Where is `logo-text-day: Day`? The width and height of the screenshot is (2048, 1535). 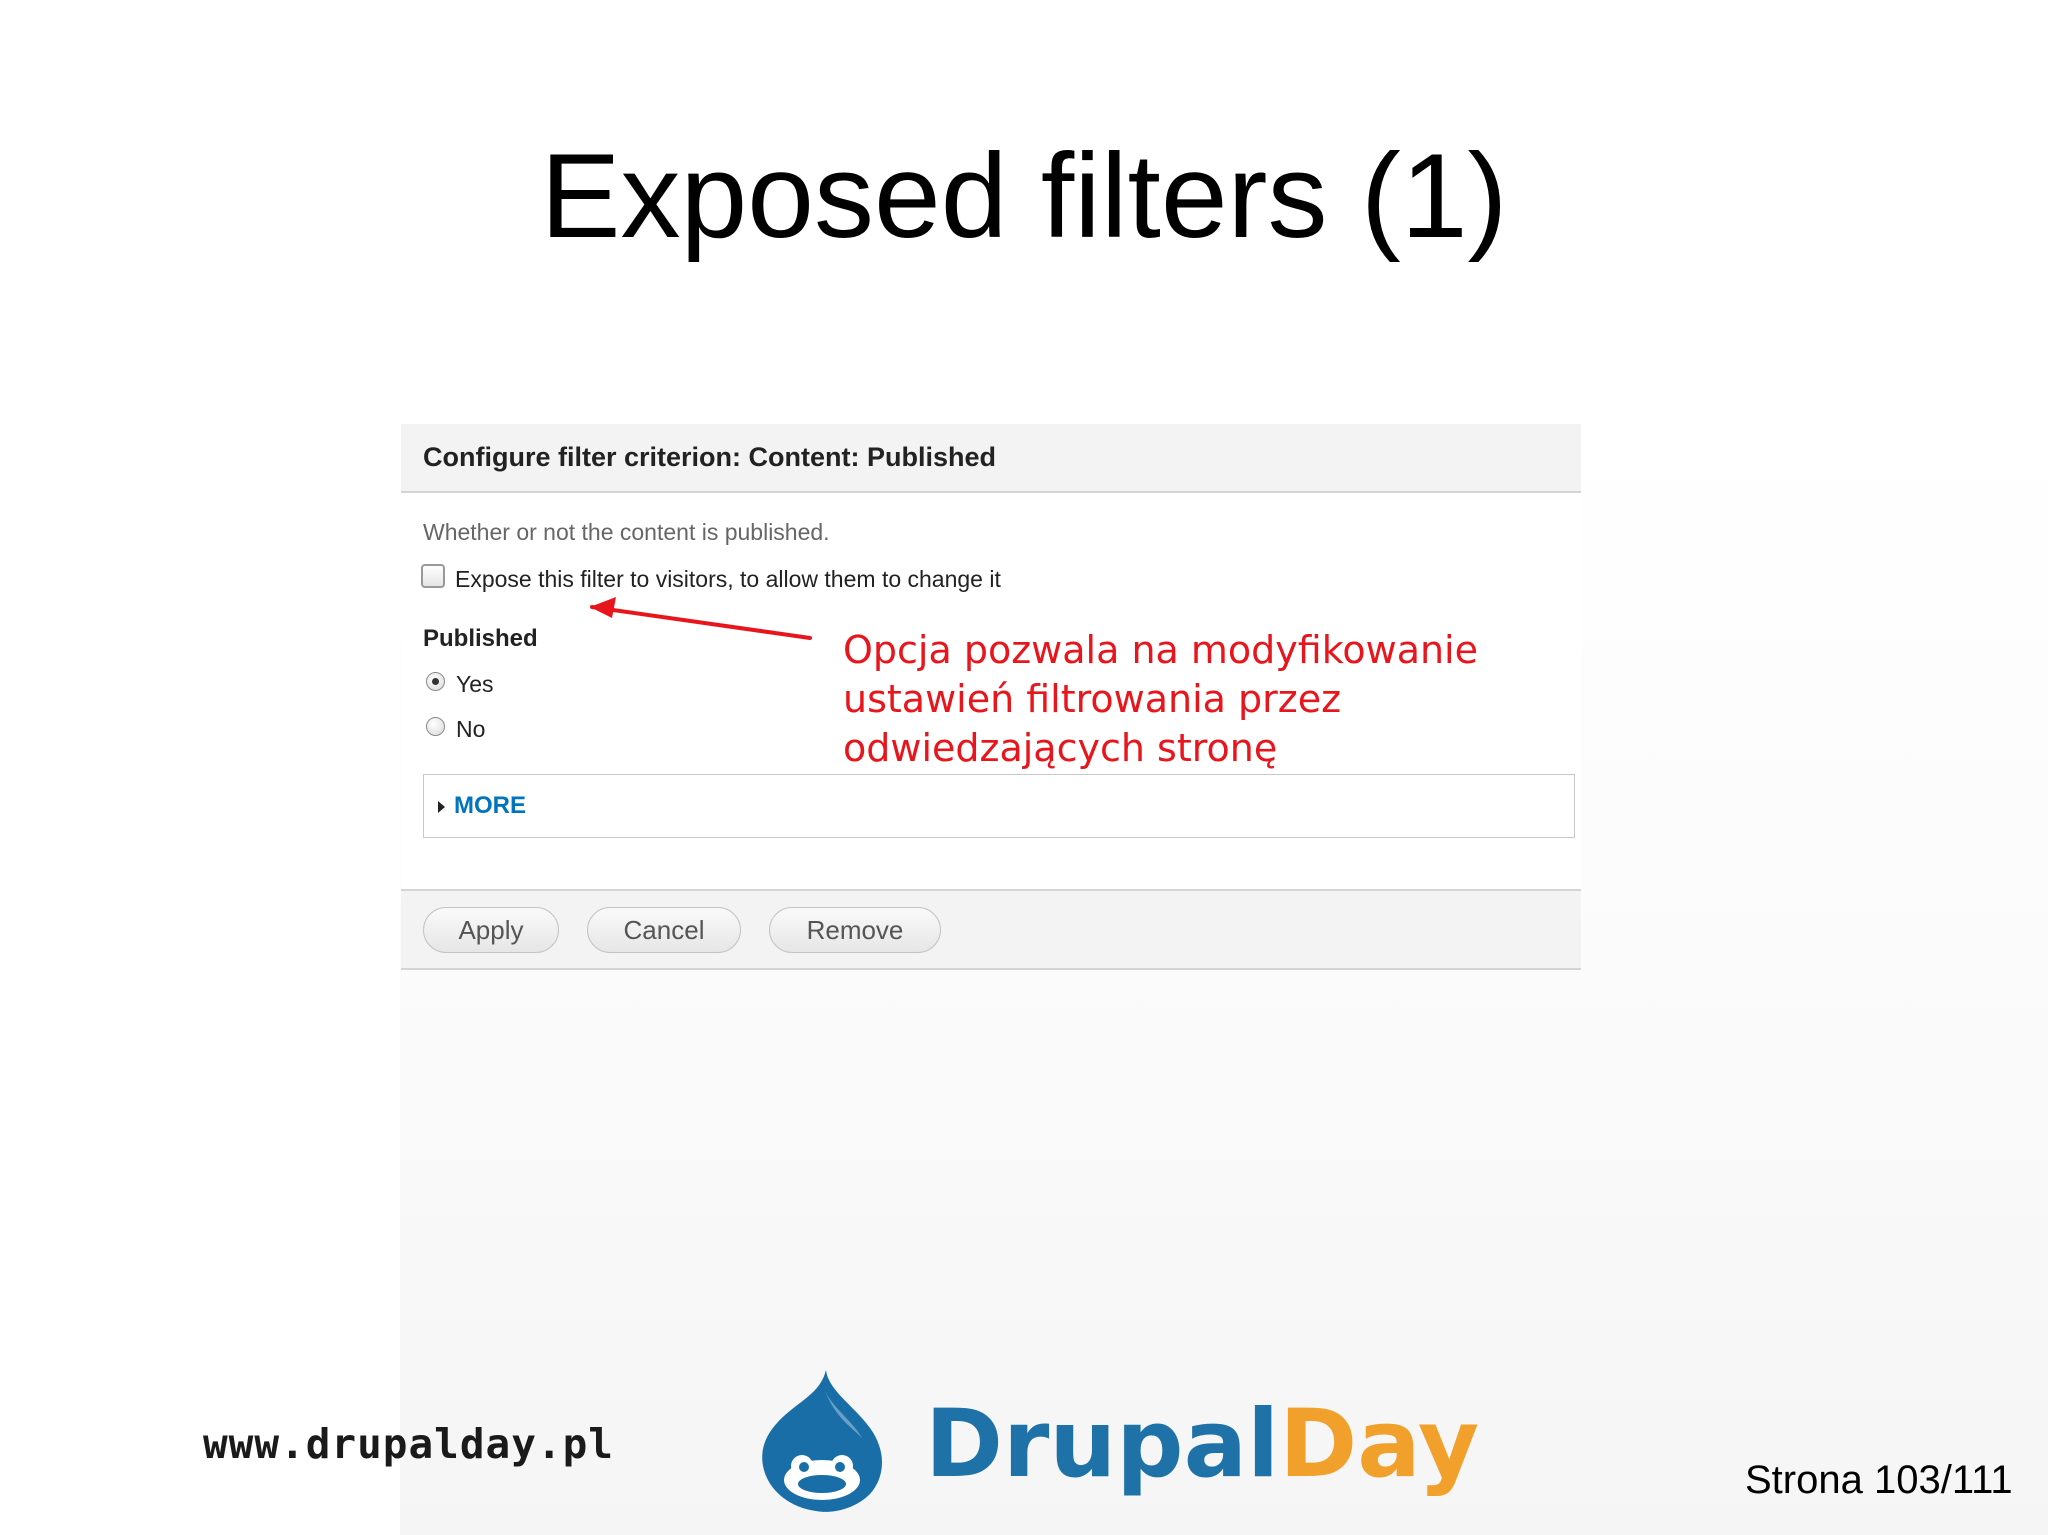
logo-text-day: Day is located at coordinates (1379, 1444).